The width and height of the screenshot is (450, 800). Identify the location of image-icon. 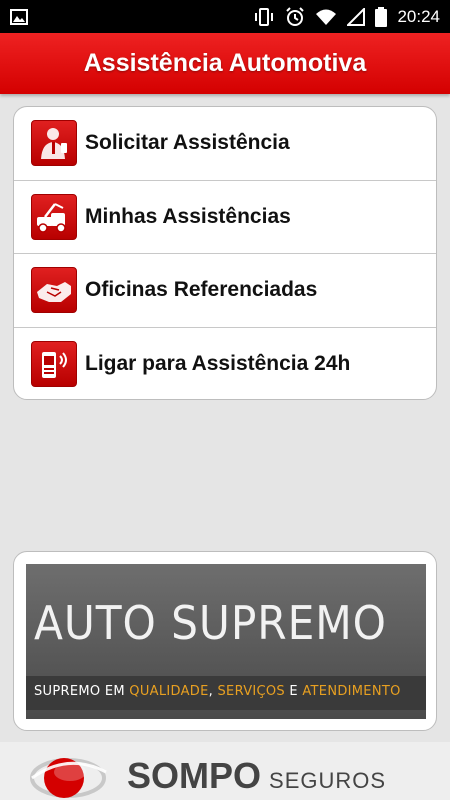
(19, 16).